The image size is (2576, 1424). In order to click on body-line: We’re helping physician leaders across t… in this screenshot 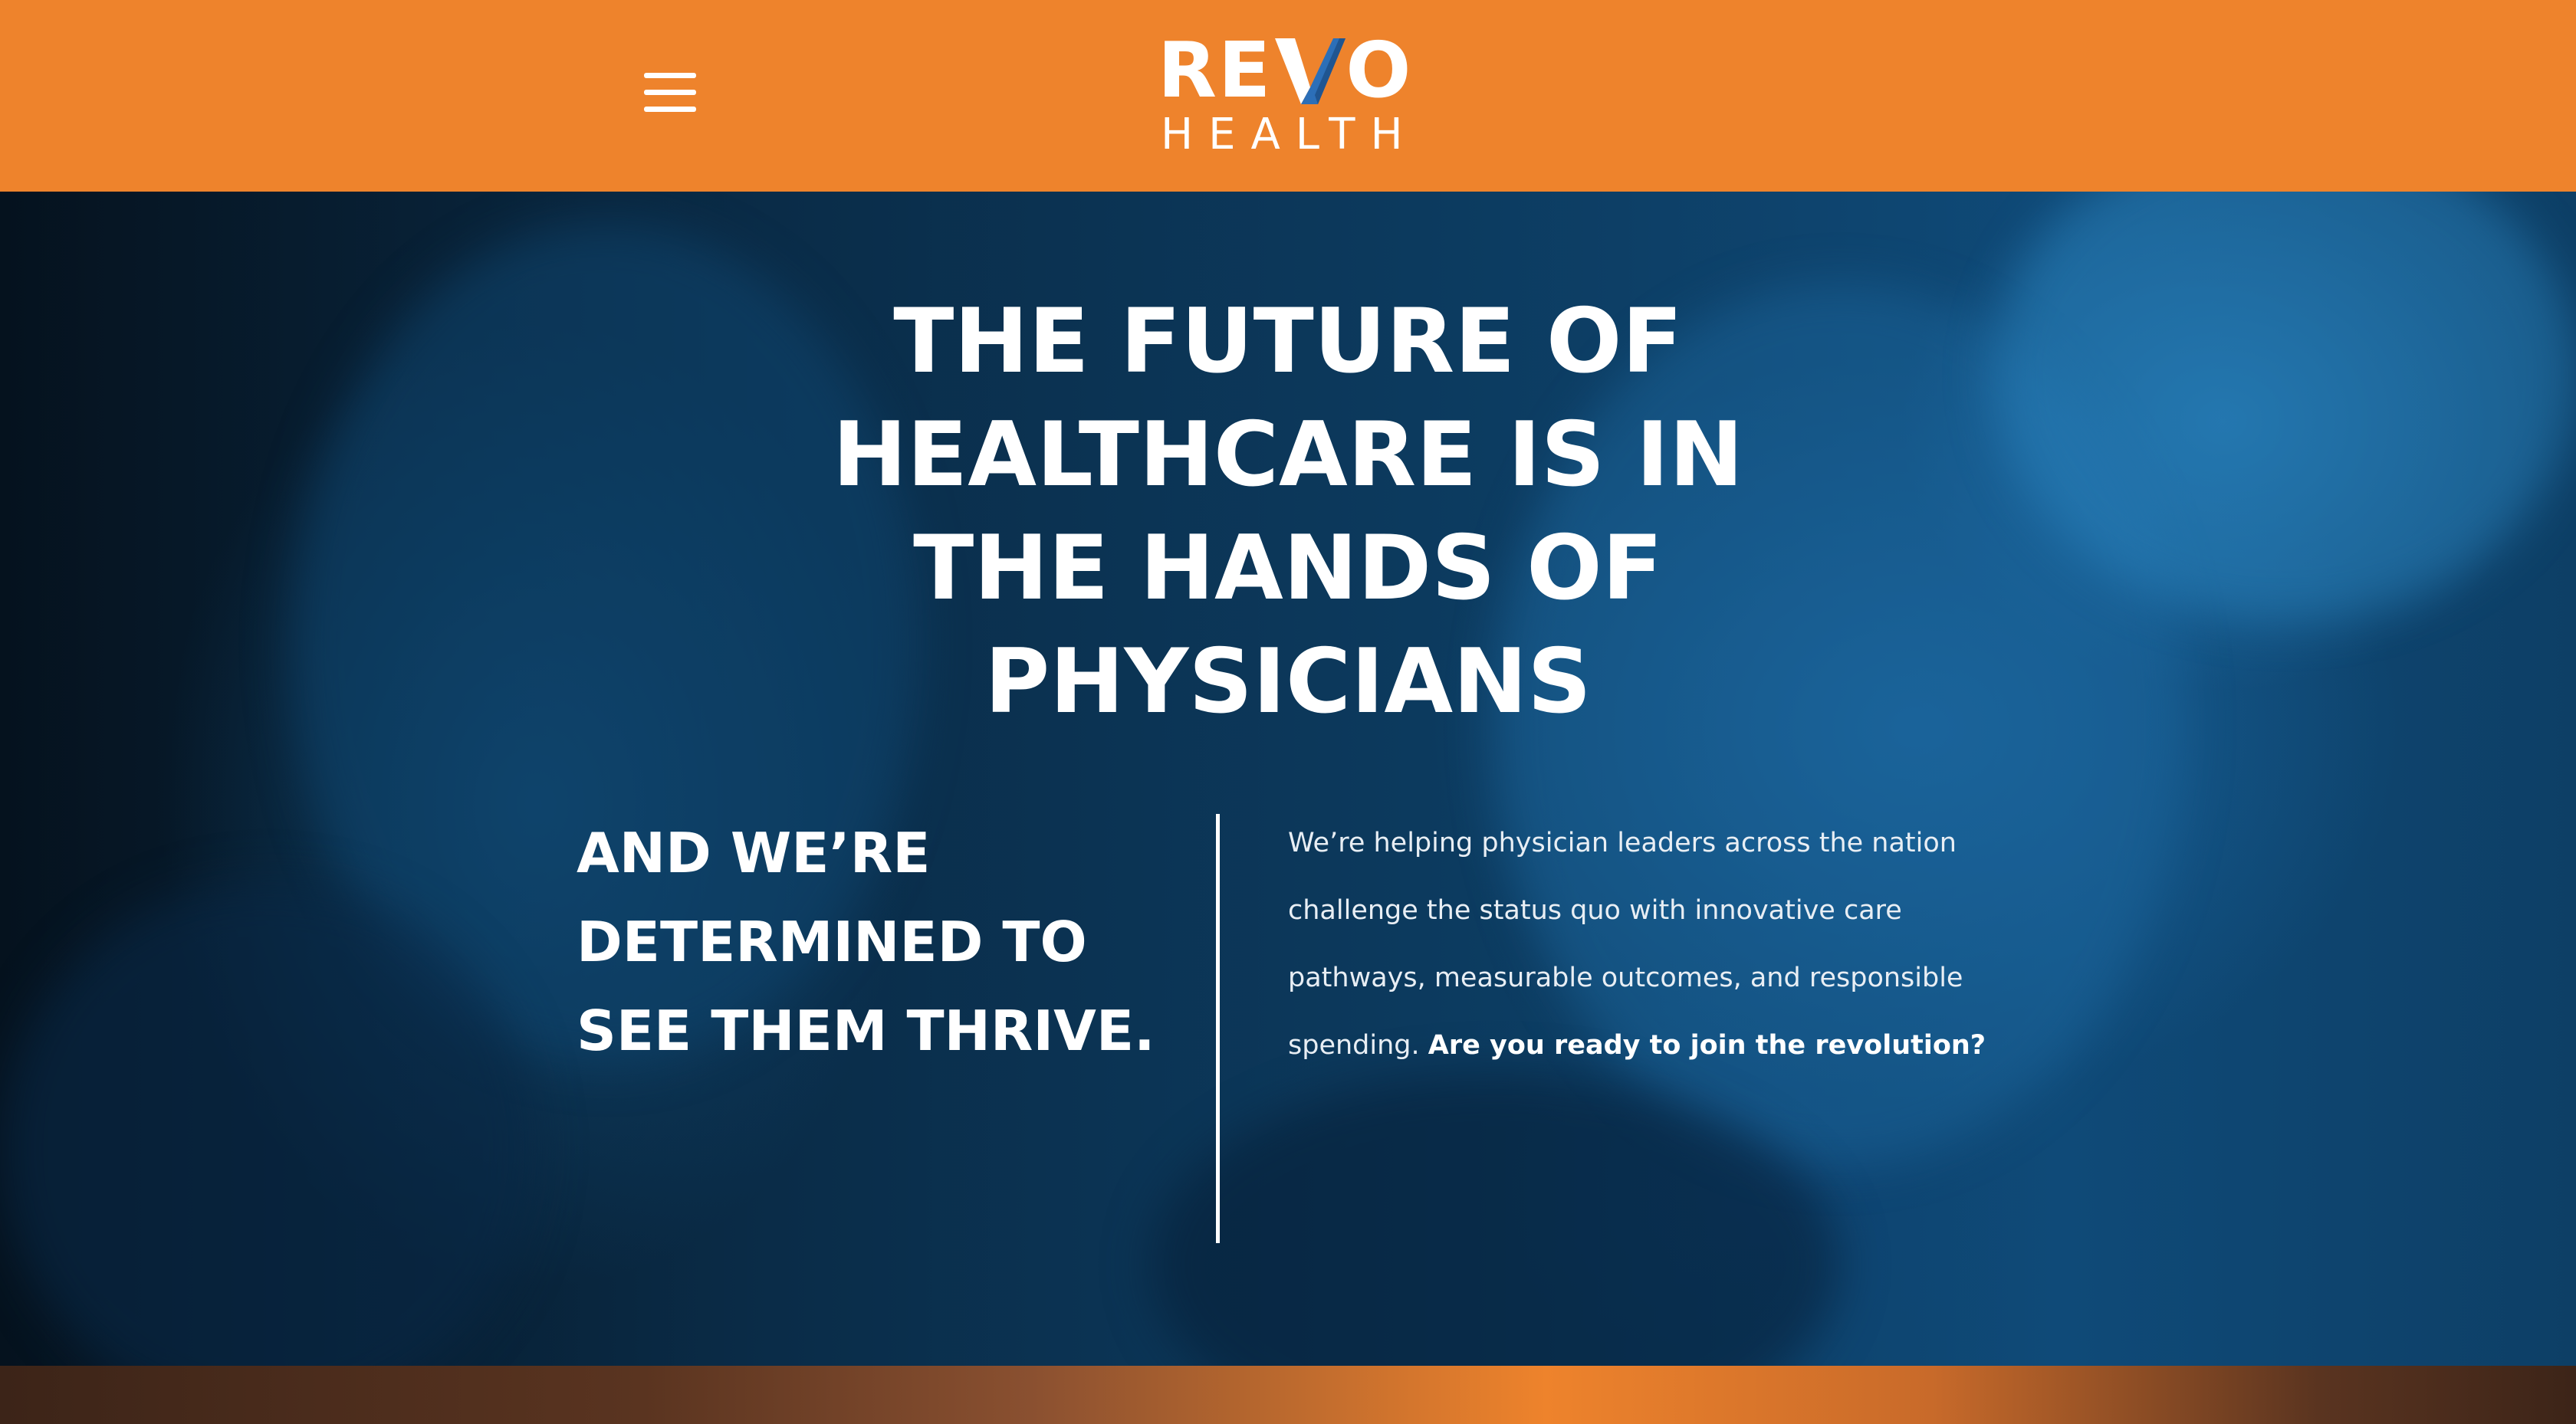, I will do `click(1623, 843)`.